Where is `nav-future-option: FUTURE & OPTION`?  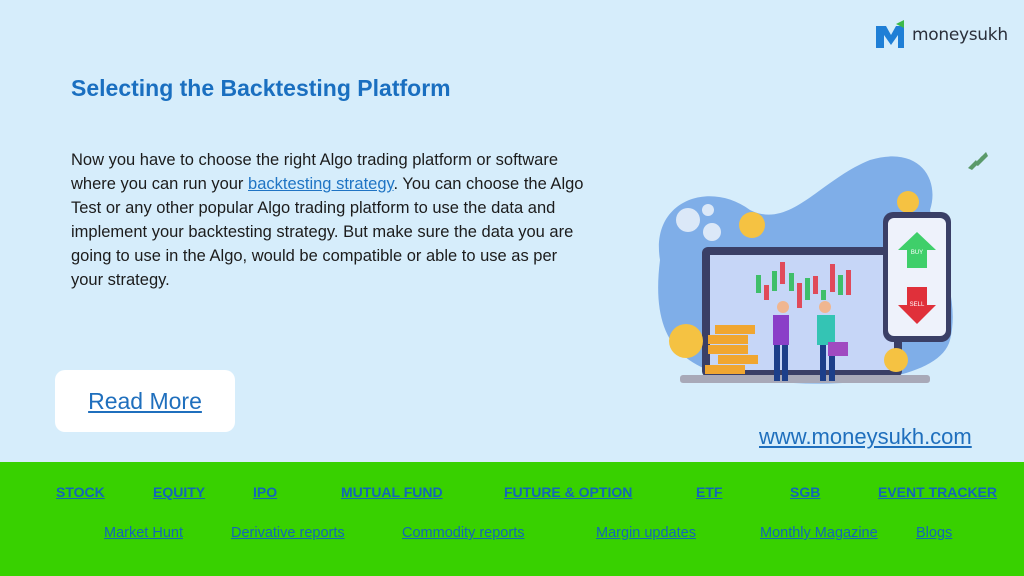
nav-future-option: FUTURE & OPTION is located at coordinates (568, 492).